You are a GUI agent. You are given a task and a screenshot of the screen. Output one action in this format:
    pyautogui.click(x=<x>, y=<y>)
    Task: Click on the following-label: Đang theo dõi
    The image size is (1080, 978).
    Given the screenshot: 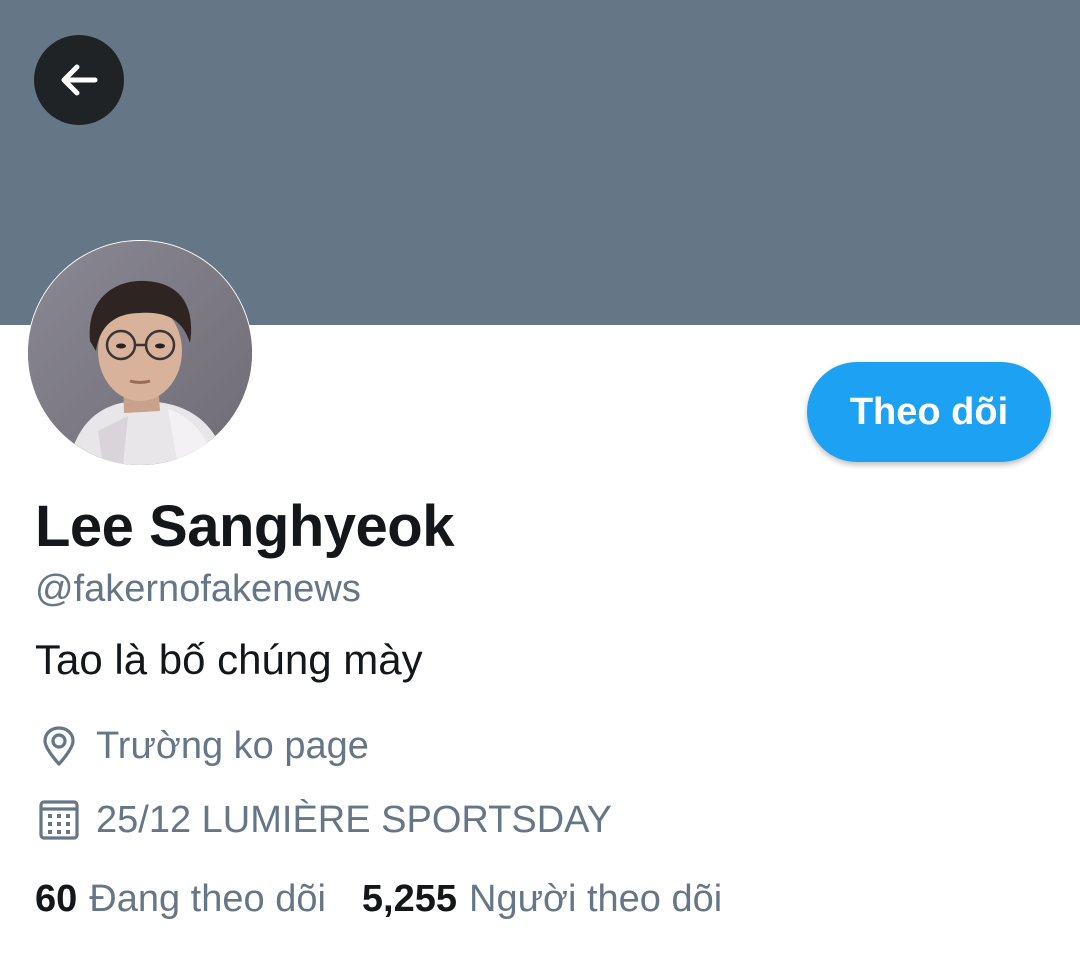 What is the action you would take?
    pyautogui.click(x=207, y=899)
    